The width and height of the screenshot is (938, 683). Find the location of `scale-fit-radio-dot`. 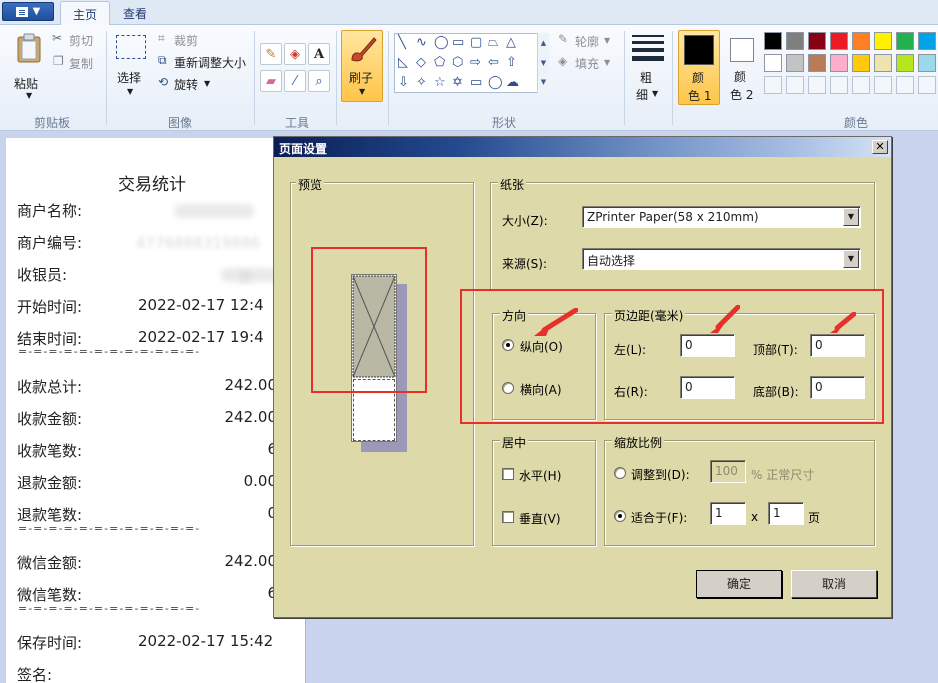

scale-fit-radio-dot is located at coordinates (620, 516).